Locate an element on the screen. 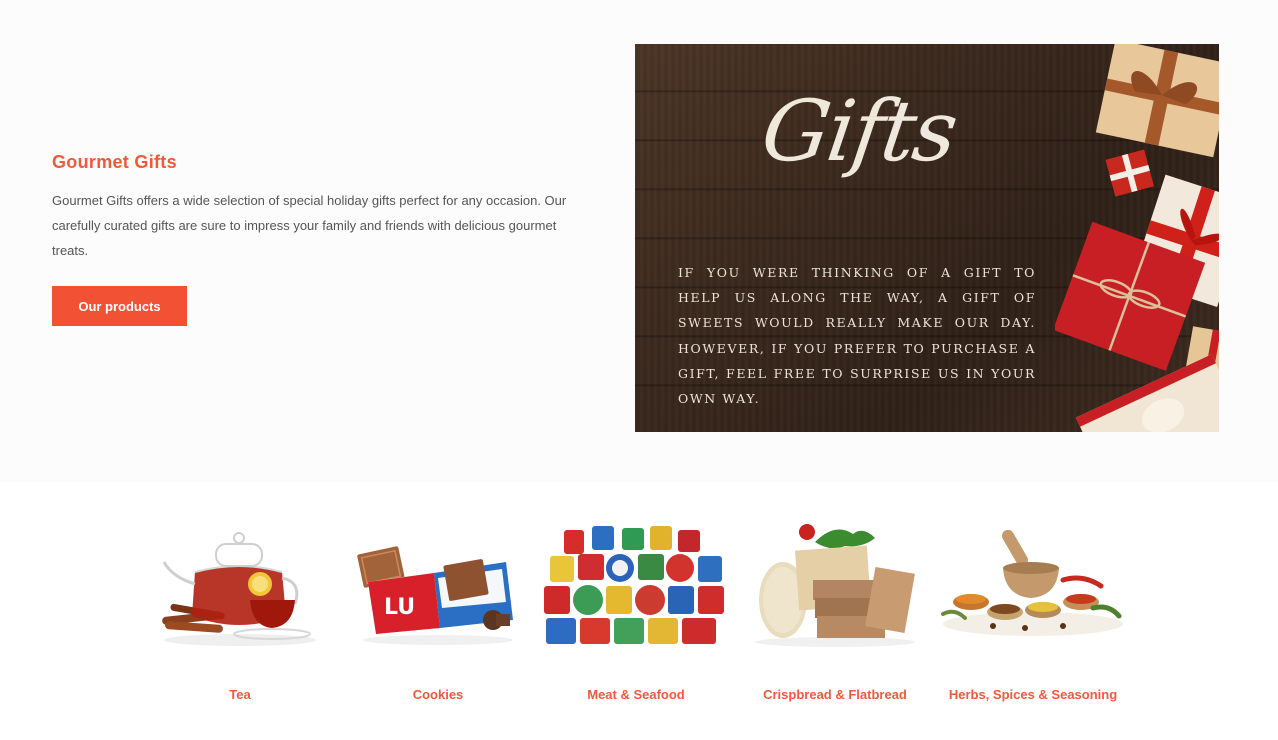 Image resolution: width=1278 pixels, height=740 pixels. category-cookies: LU Cookies is located at coordinates (438, 611).